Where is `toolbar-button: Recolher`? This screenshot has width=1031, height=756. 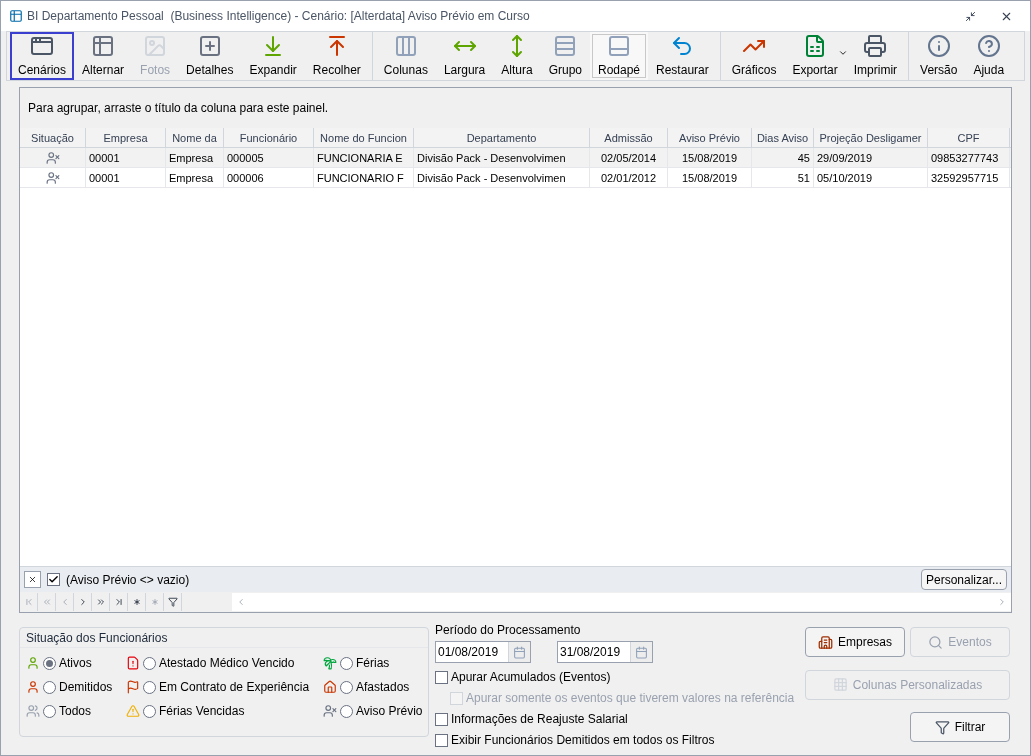
toolbar-button: Recolher is located at coordinates (336, 56).